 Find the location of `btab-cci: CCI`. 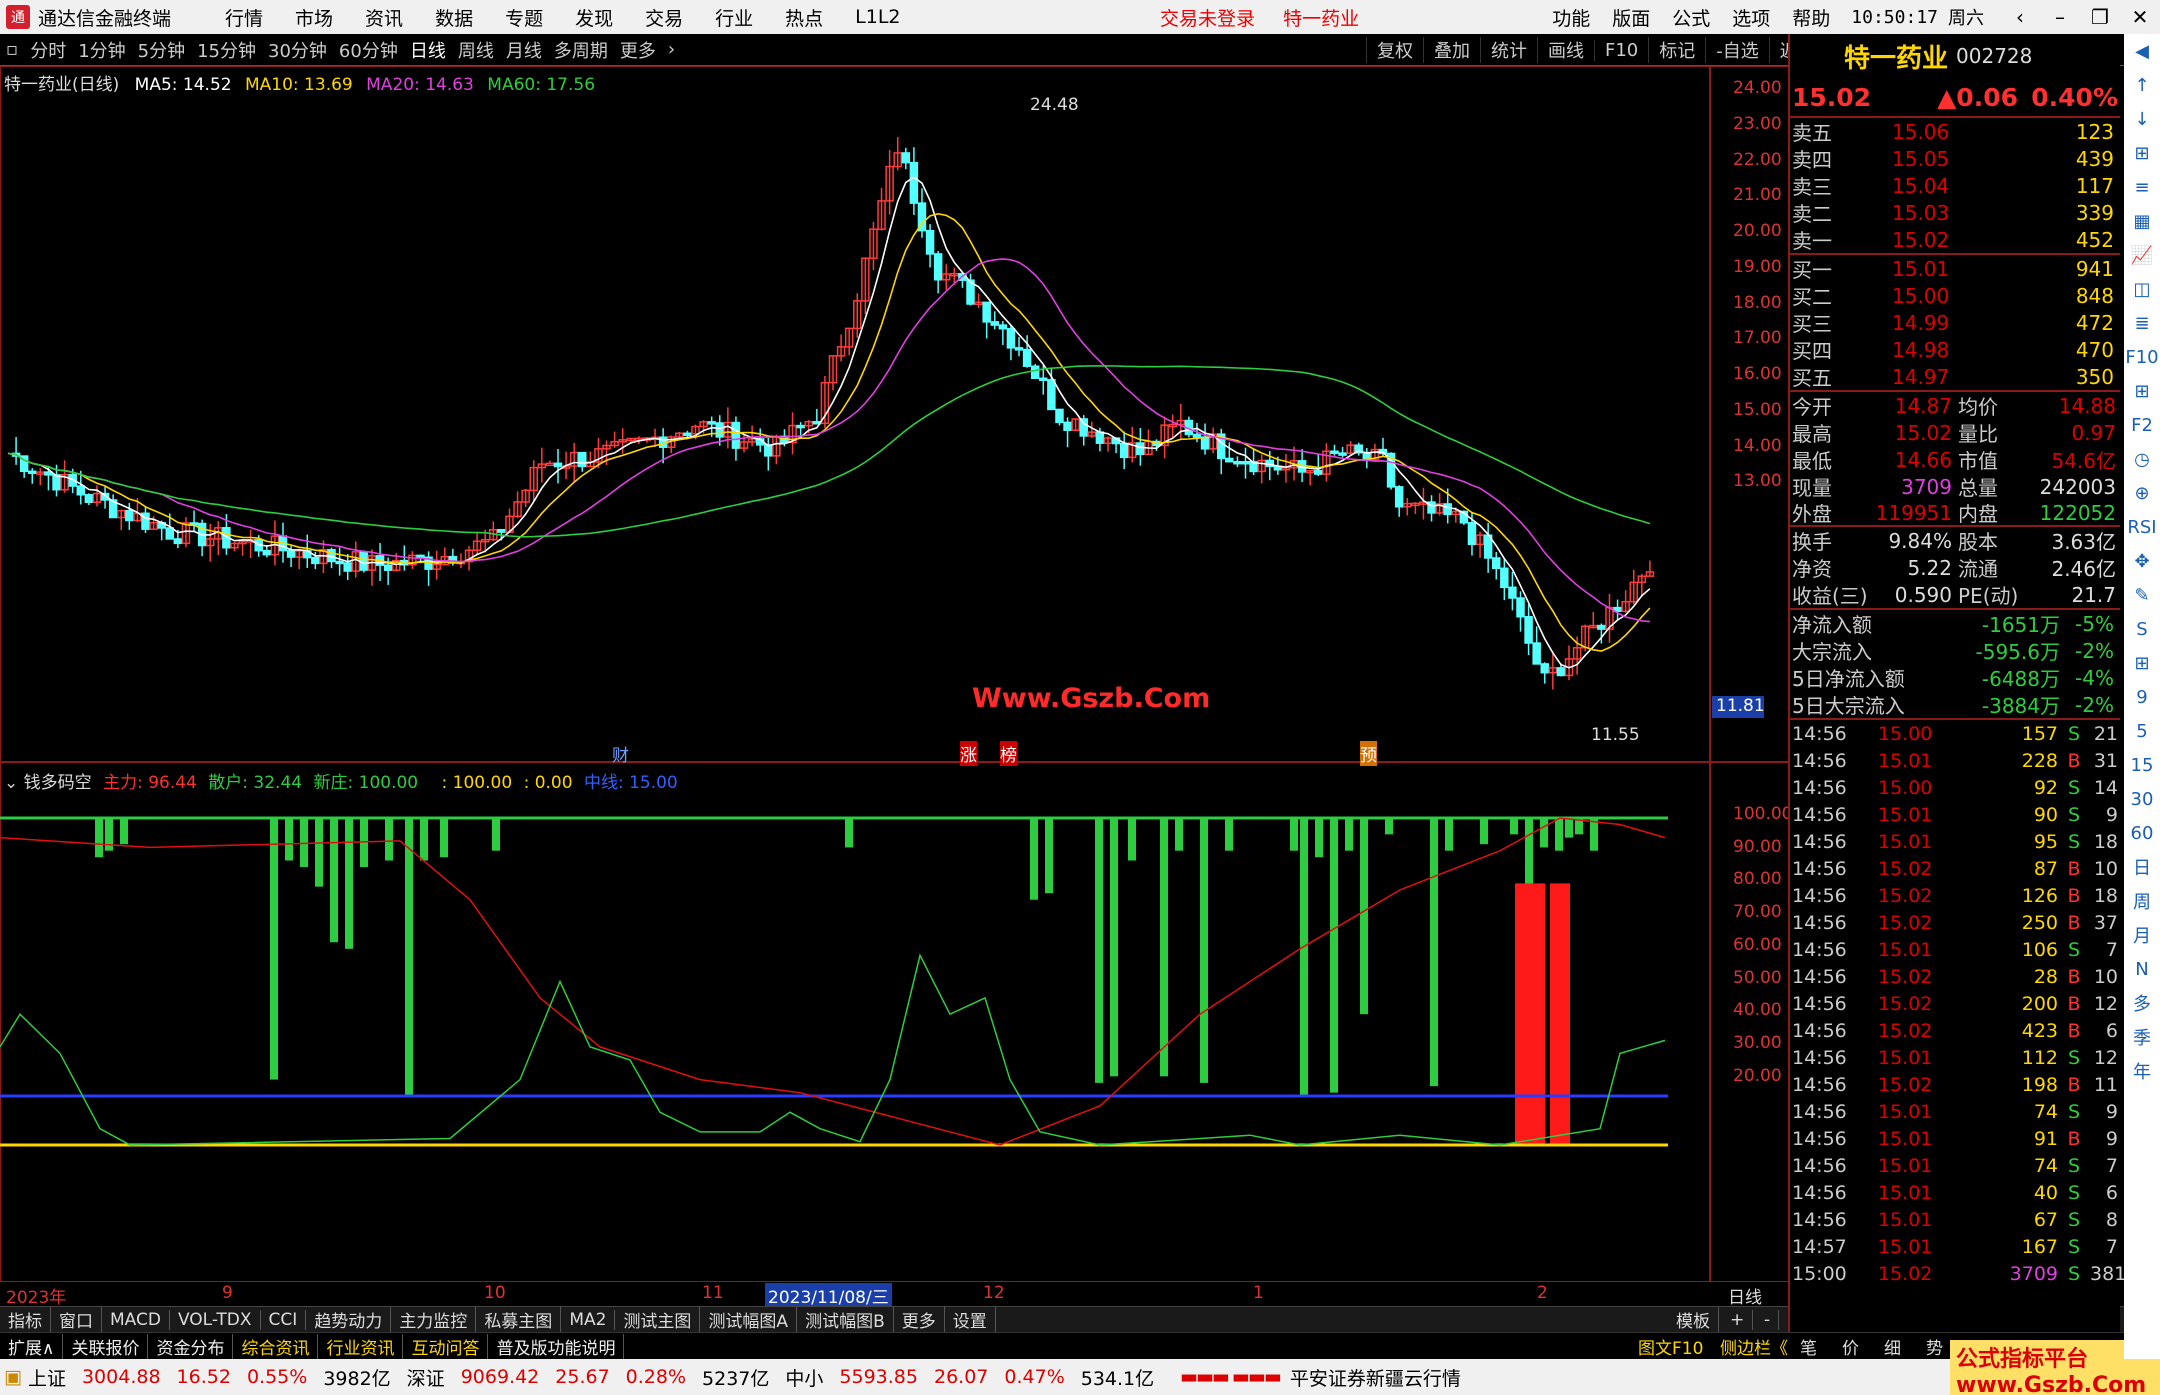

btab-cci: CCI is located at coordinates (284, 1319).